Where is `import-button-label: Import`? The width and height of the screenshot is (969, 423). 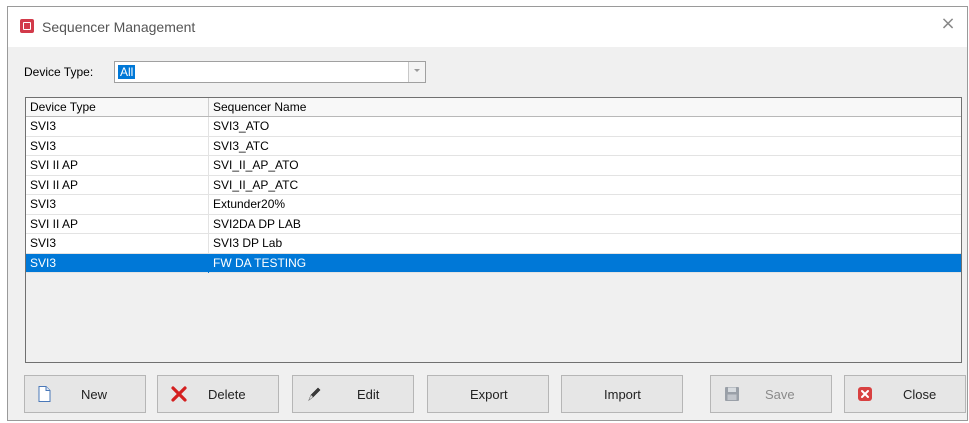
import-button-label: Import is located at coordinates (622, 394).